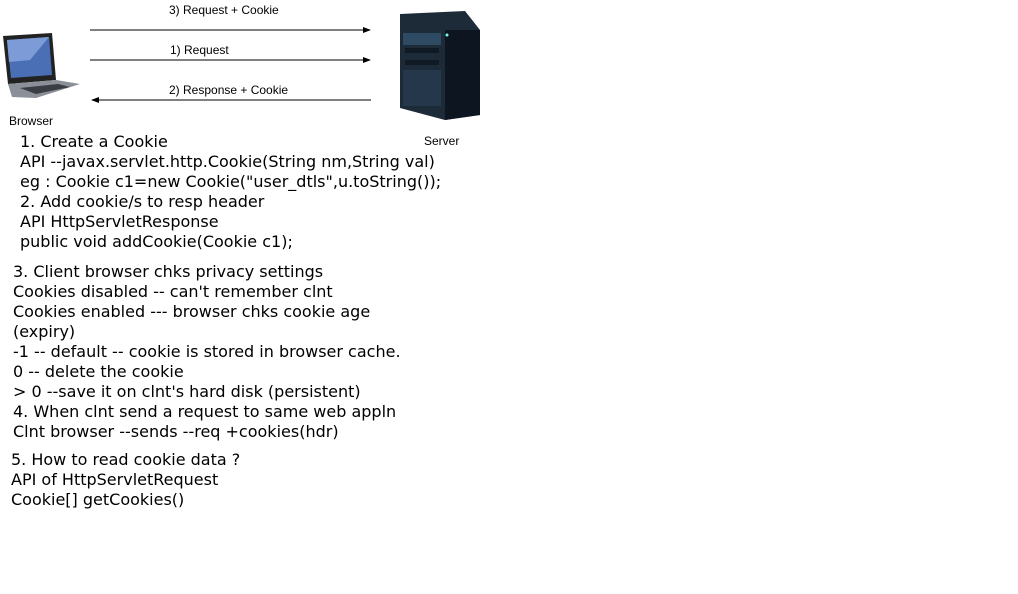 The width and height of the screenshot is (1018, 594). What do you see at coordinates (440, 65) in the screenshot?
I see `server-icon` at bounding box center [440, 65].